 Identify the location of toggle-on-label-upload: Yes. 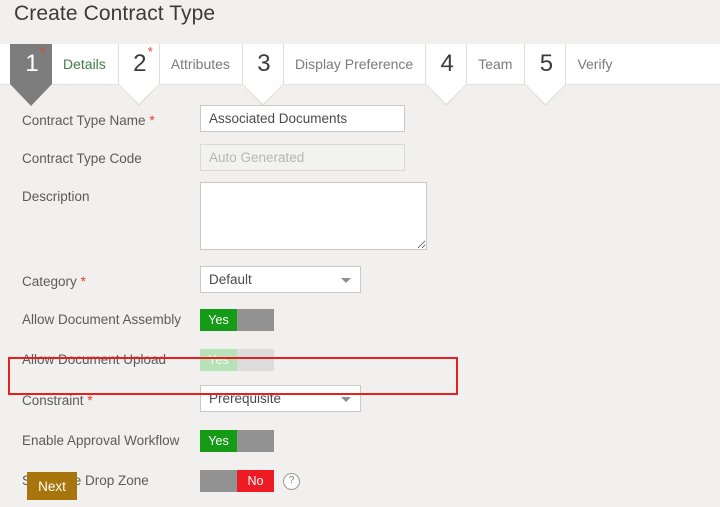
(218, 360).